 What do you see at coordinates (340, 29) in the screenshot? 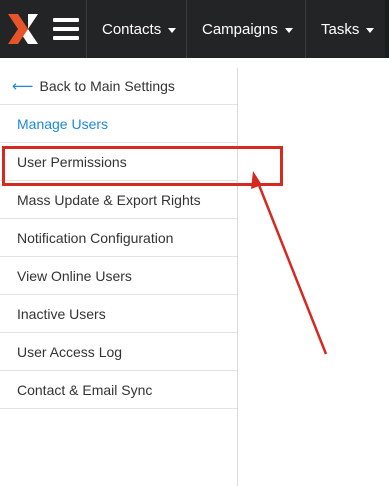
I see `nav-tasks-label: Tasks` at bounding box center [340, 29].